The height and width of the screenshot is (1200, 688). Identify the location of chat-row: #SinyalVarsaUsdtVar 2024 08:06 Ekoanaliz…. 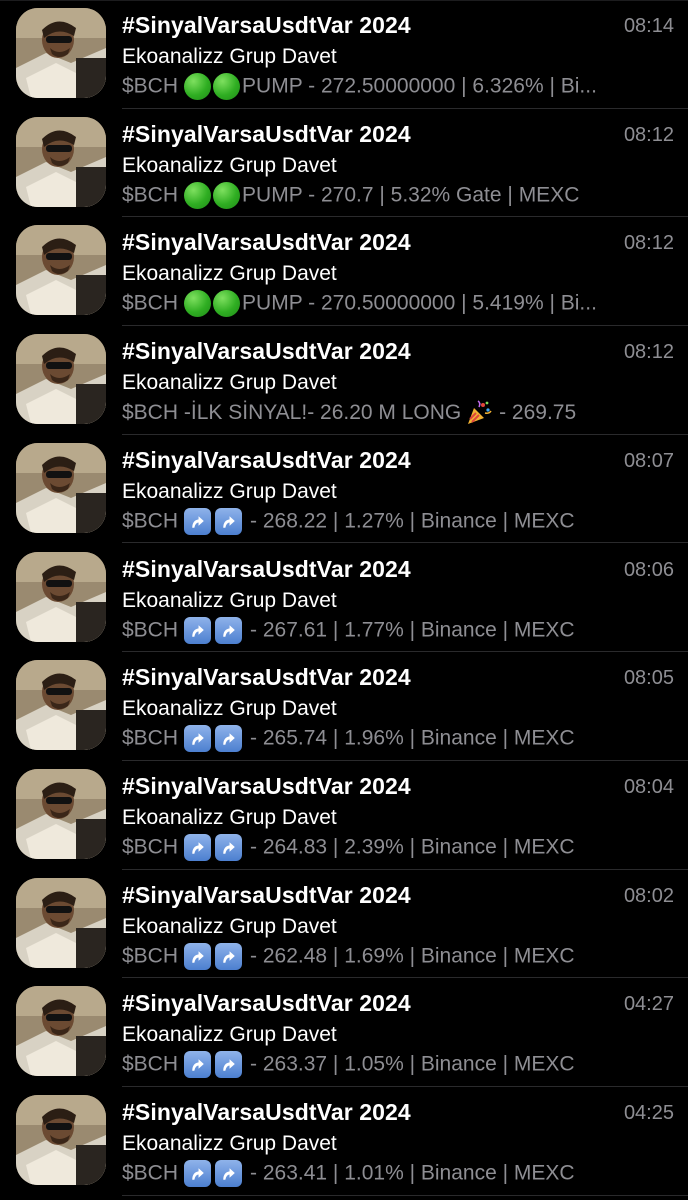
(344, 598).